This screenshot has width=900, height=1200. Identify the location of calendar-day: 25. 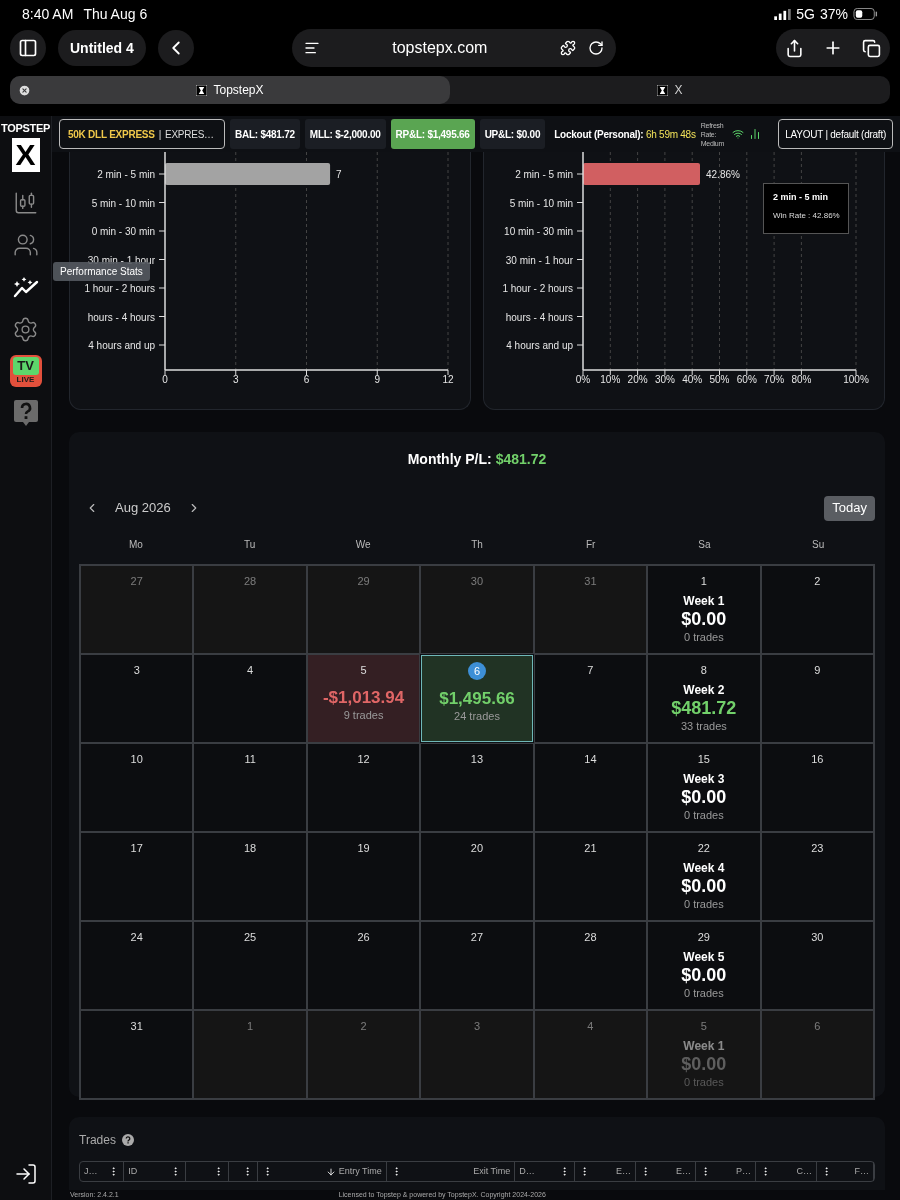
(250, 965).